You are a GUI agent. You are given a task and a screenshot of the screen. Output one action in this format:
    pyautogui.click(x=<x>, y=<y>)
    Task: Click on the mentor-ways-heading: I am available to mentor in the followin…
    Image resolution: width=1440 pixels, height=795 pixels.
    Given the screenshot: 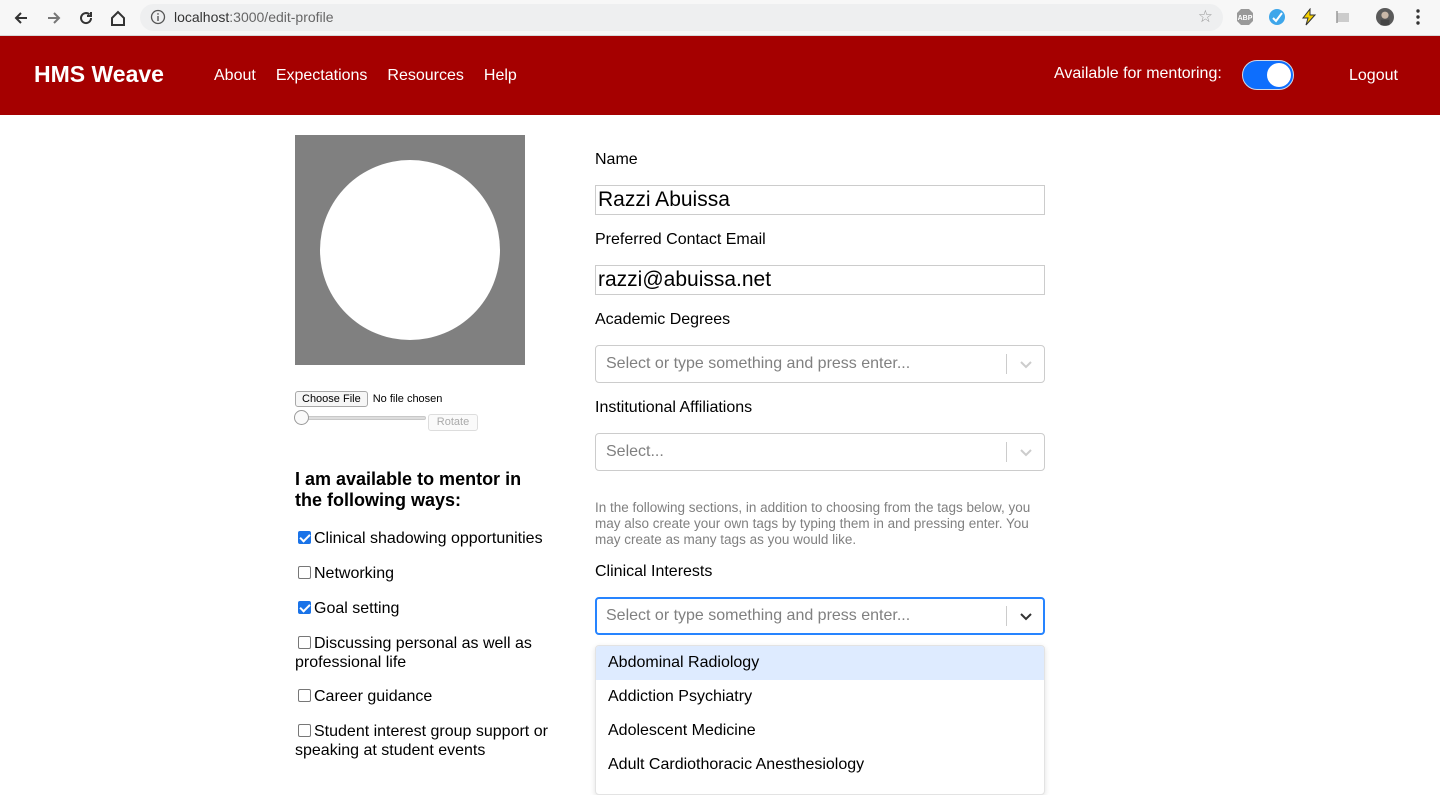 What is the action you would take?
    pyautogui.click(x=408, y=489)
    